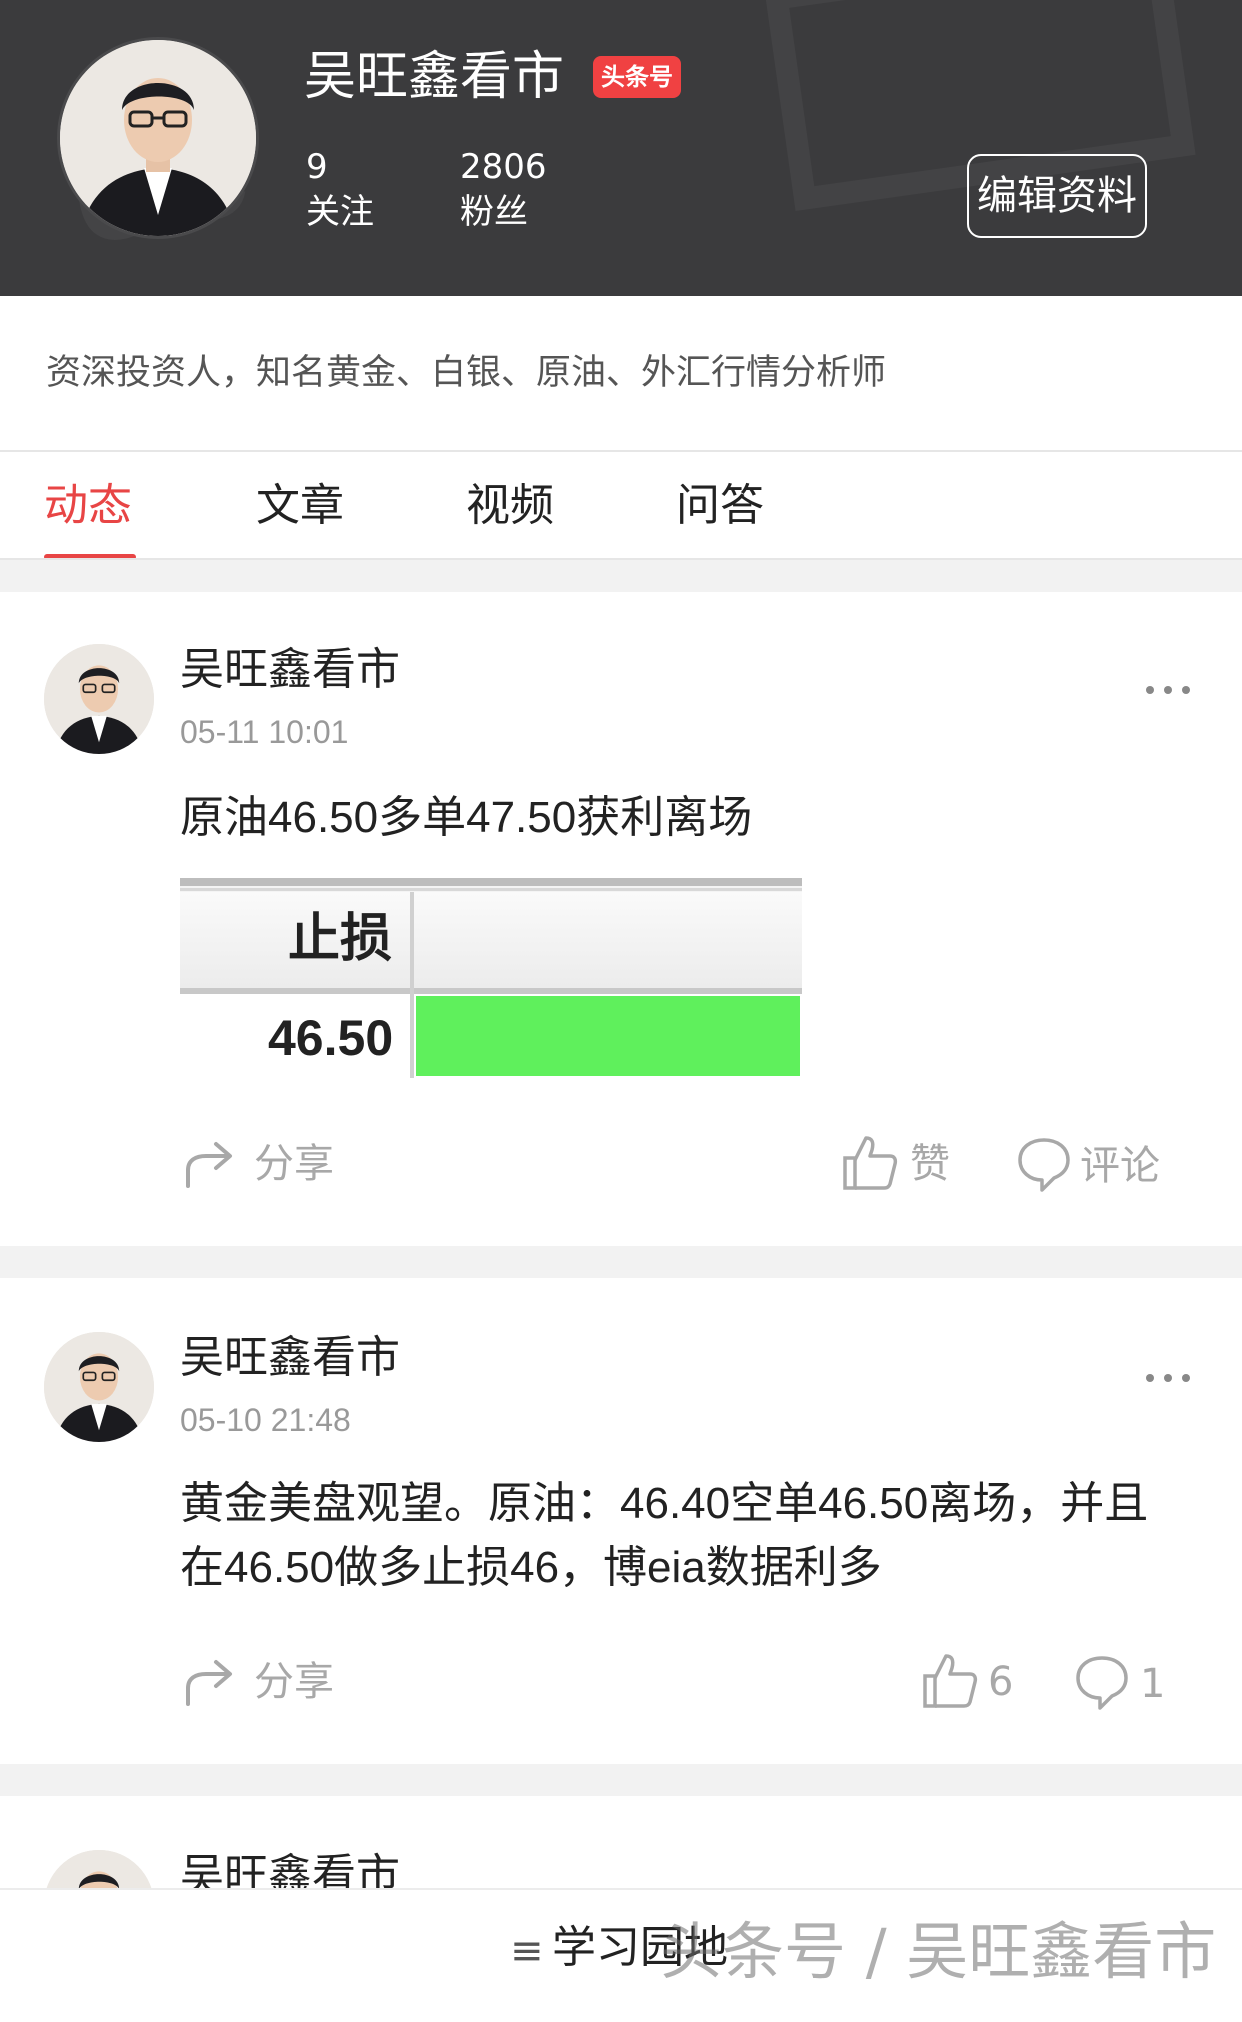 The width and height of the screenshot is (1242, 2022). What do you see at coordinates (720, 506) in the screenshot?
I see `tab-qa: 问答` at bounding box center [720, 506].